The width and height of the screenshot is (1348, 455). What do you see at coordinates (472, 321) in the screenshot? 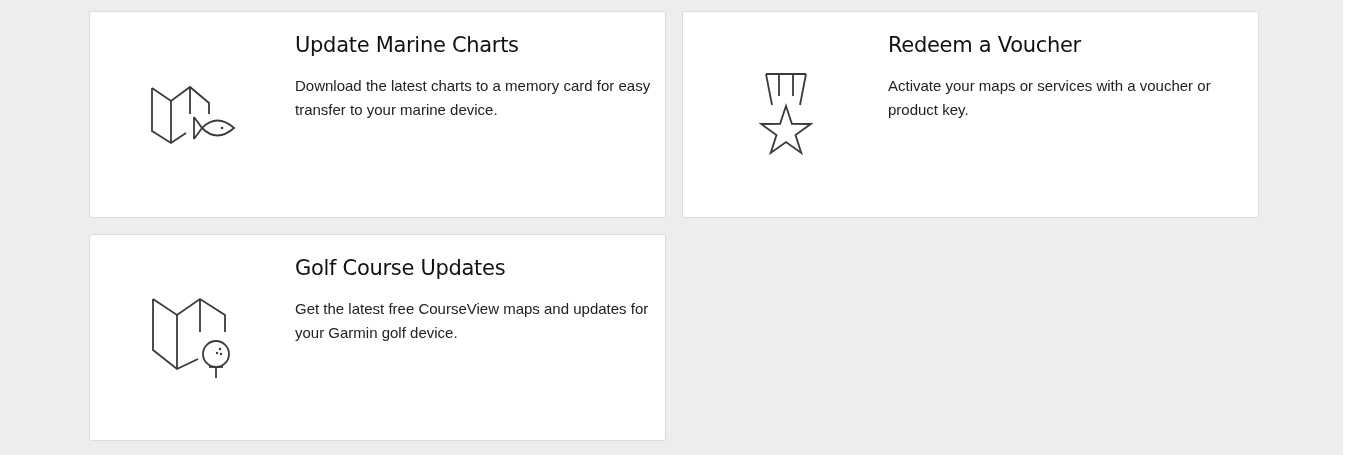
I see `card-description: Get the latest free CourseView maps and updates for your Garmin golf device.` at bounding box center [472, 321].